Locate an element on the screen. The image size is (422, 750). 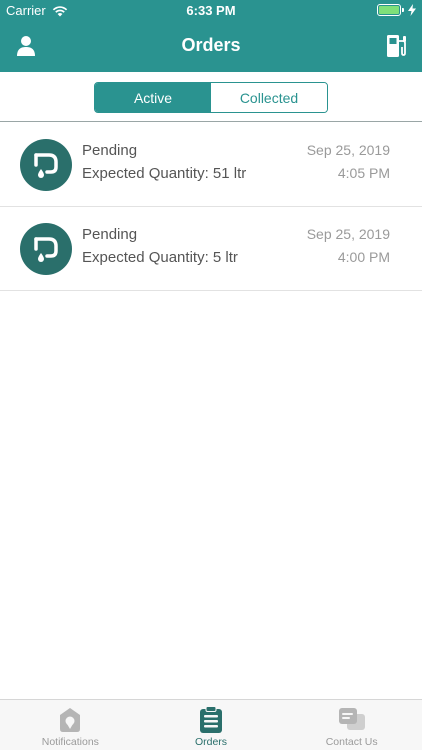
tab-bar: Notifications Orders Contact Us is located at coordinates (211, 724).